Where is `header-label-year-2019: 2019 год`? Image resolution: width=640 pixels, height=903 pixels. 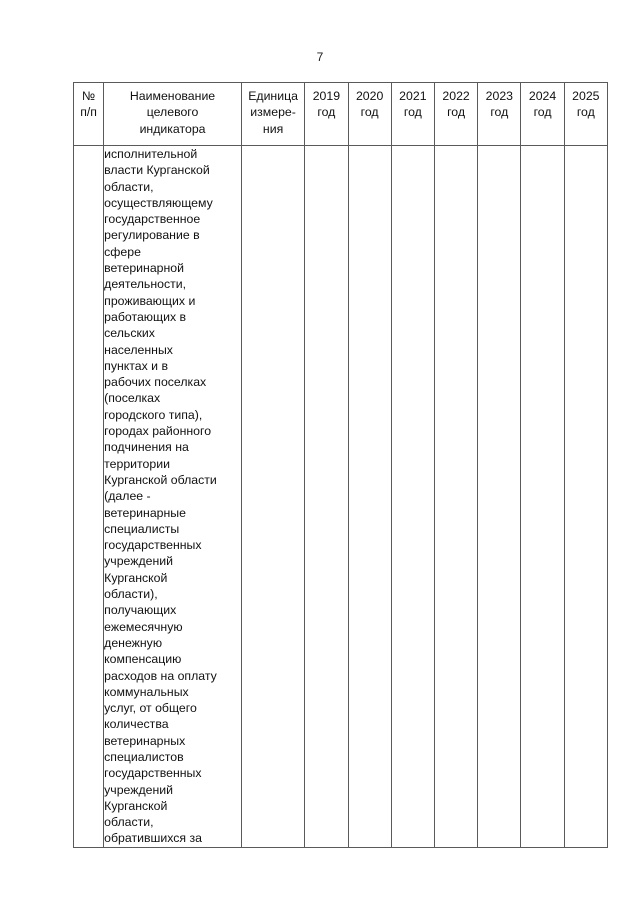
header-label-year-2019: 2019 год is located at coordinates (326, 104).